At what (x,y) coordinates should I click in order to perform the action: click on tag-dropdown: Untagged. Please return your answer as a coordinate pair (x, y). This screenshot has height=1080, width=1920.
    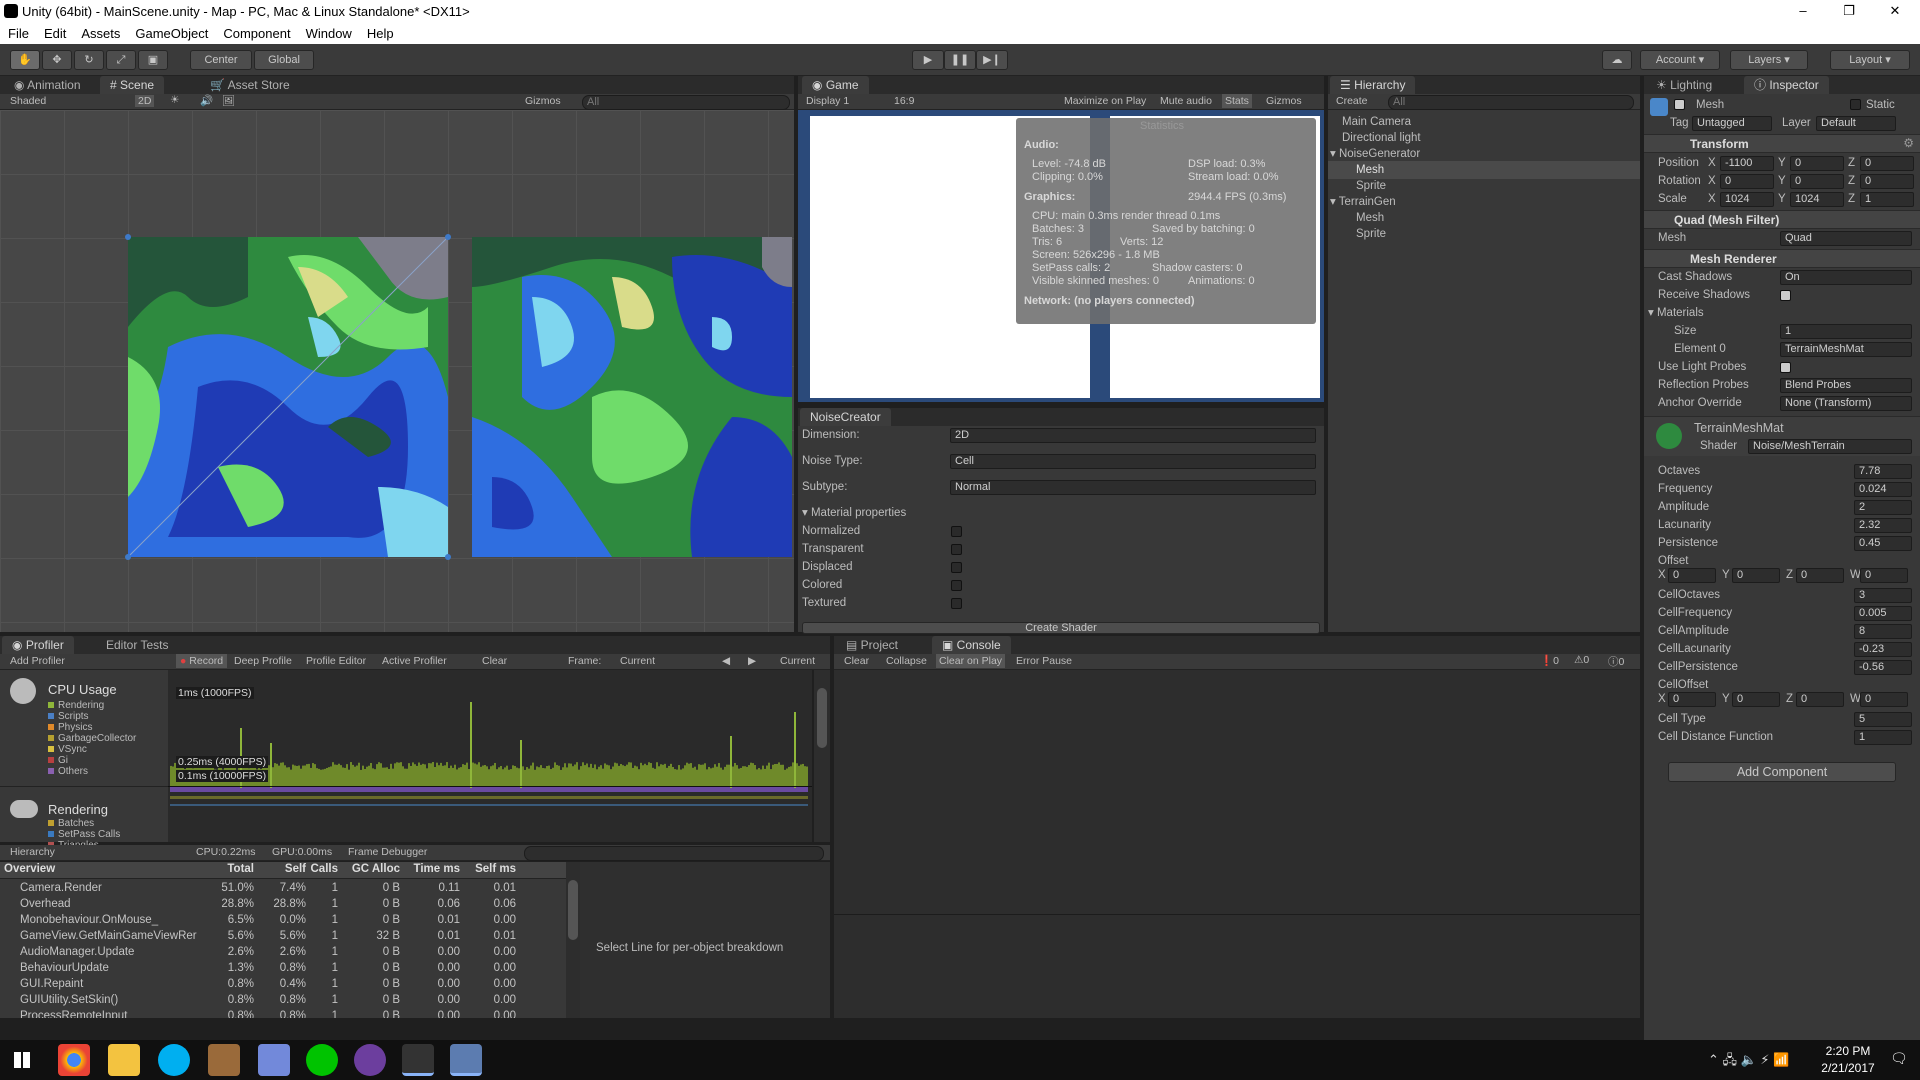
    Looking at the image, I should click on (1732, 123).